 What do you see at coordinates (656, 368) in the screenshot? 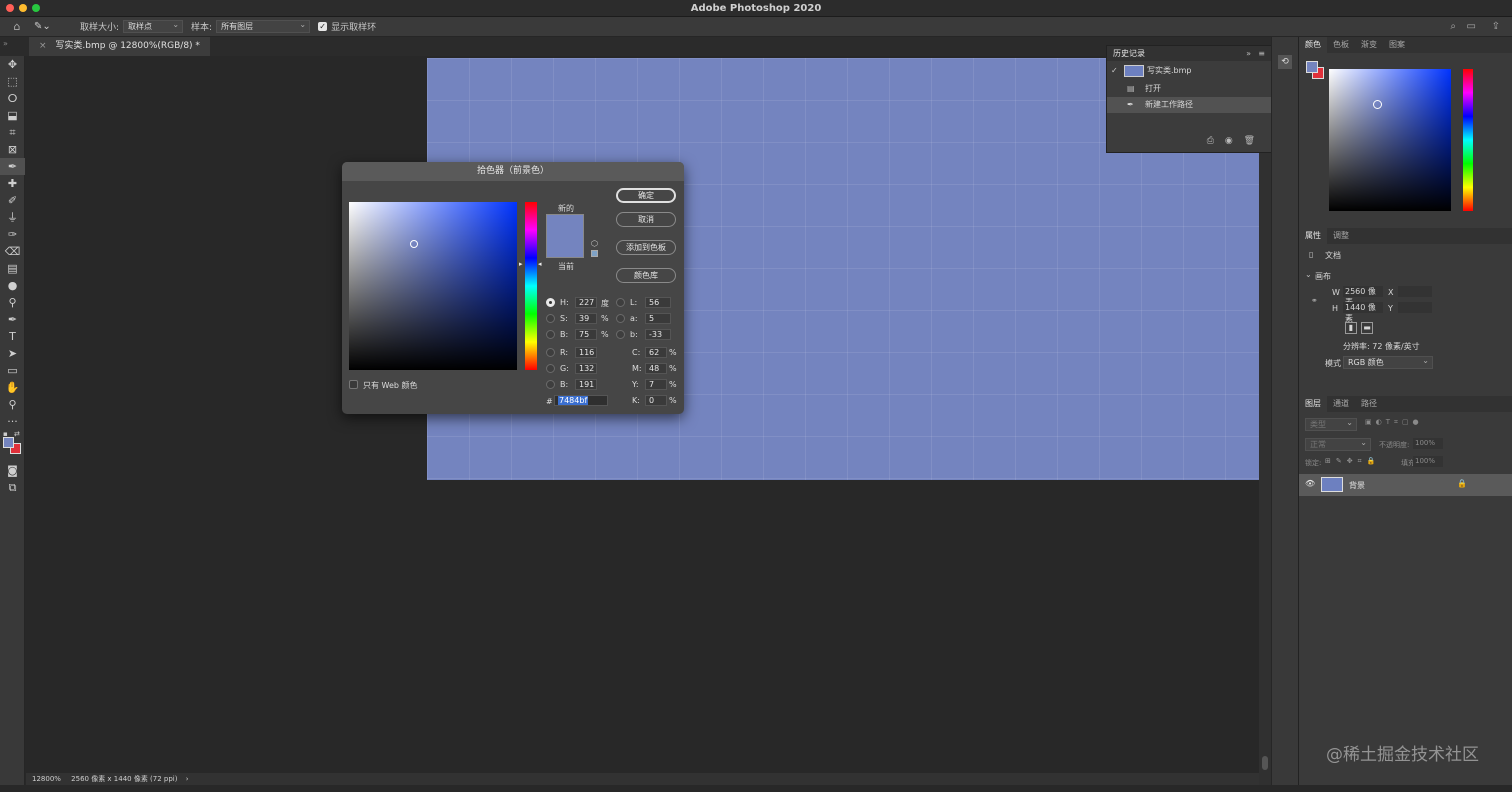
I see `m-field: 48` at bounding box center [656, 368].